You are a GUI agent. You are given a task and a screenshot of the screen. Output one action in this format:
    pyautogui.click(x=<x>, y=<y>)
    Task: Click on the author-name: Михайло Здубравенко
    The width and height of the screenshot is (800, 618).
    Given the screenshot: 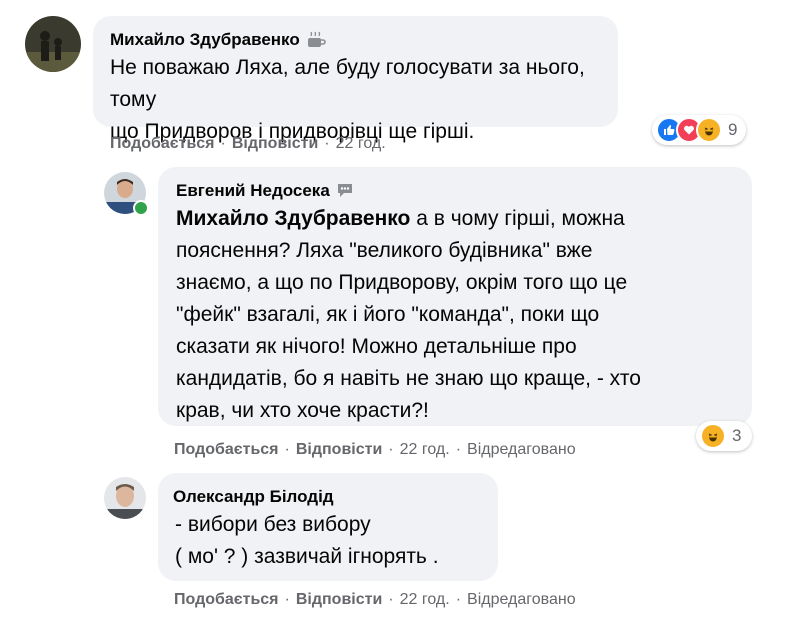 What is the action you would take?
    pyautogui.click(x=205, y=40)
    